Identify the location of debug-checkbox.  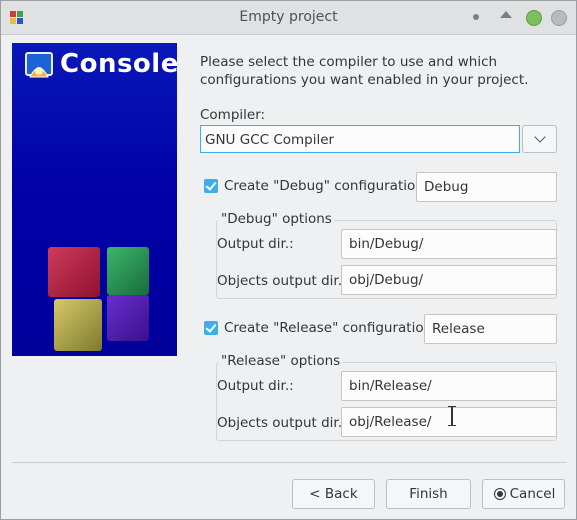
(211, 186).